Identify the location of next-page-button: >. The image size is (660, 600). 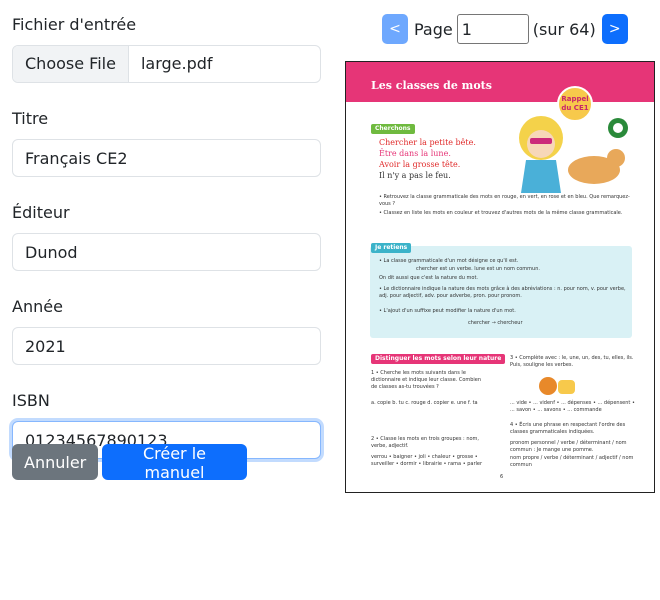
(614, 29).